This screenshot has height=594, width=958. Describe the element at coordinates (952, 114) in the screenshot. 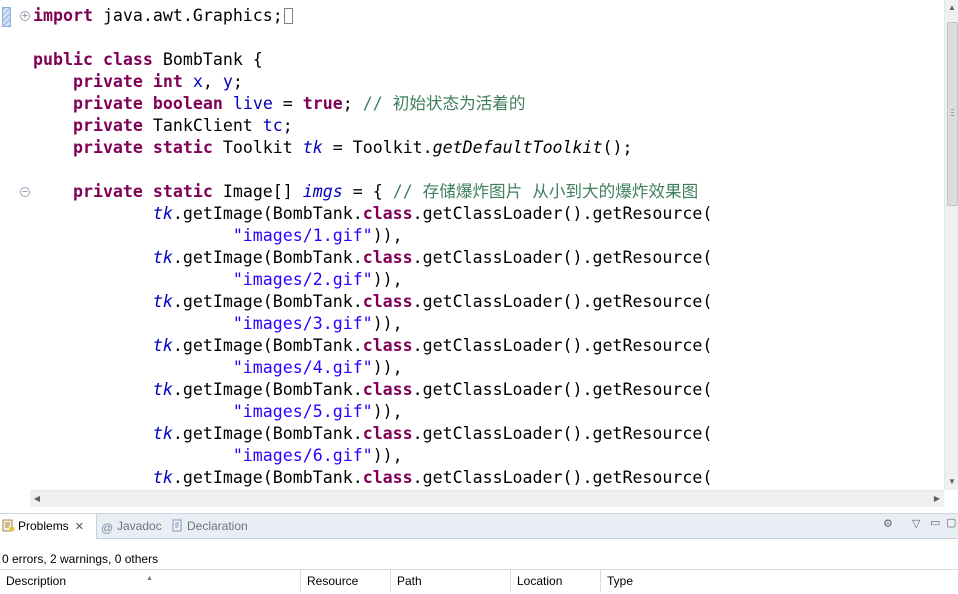

I see `vertical-scroll-thumb` at that location.